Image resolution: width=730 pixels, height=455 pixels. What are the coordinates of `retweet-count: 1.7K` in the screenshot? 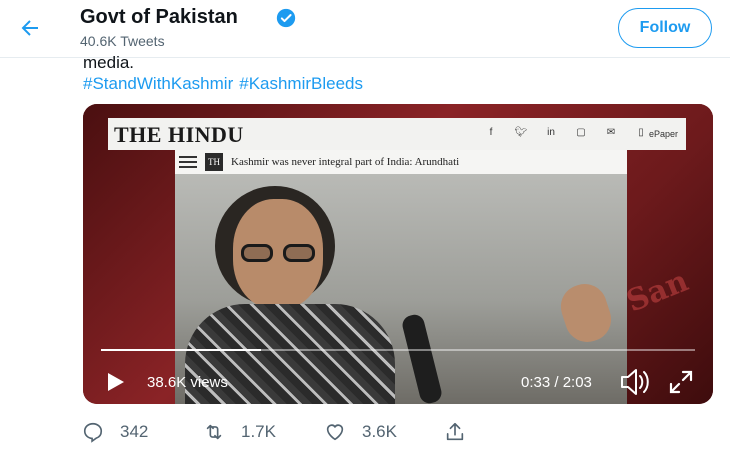 It's located at (258, 431).